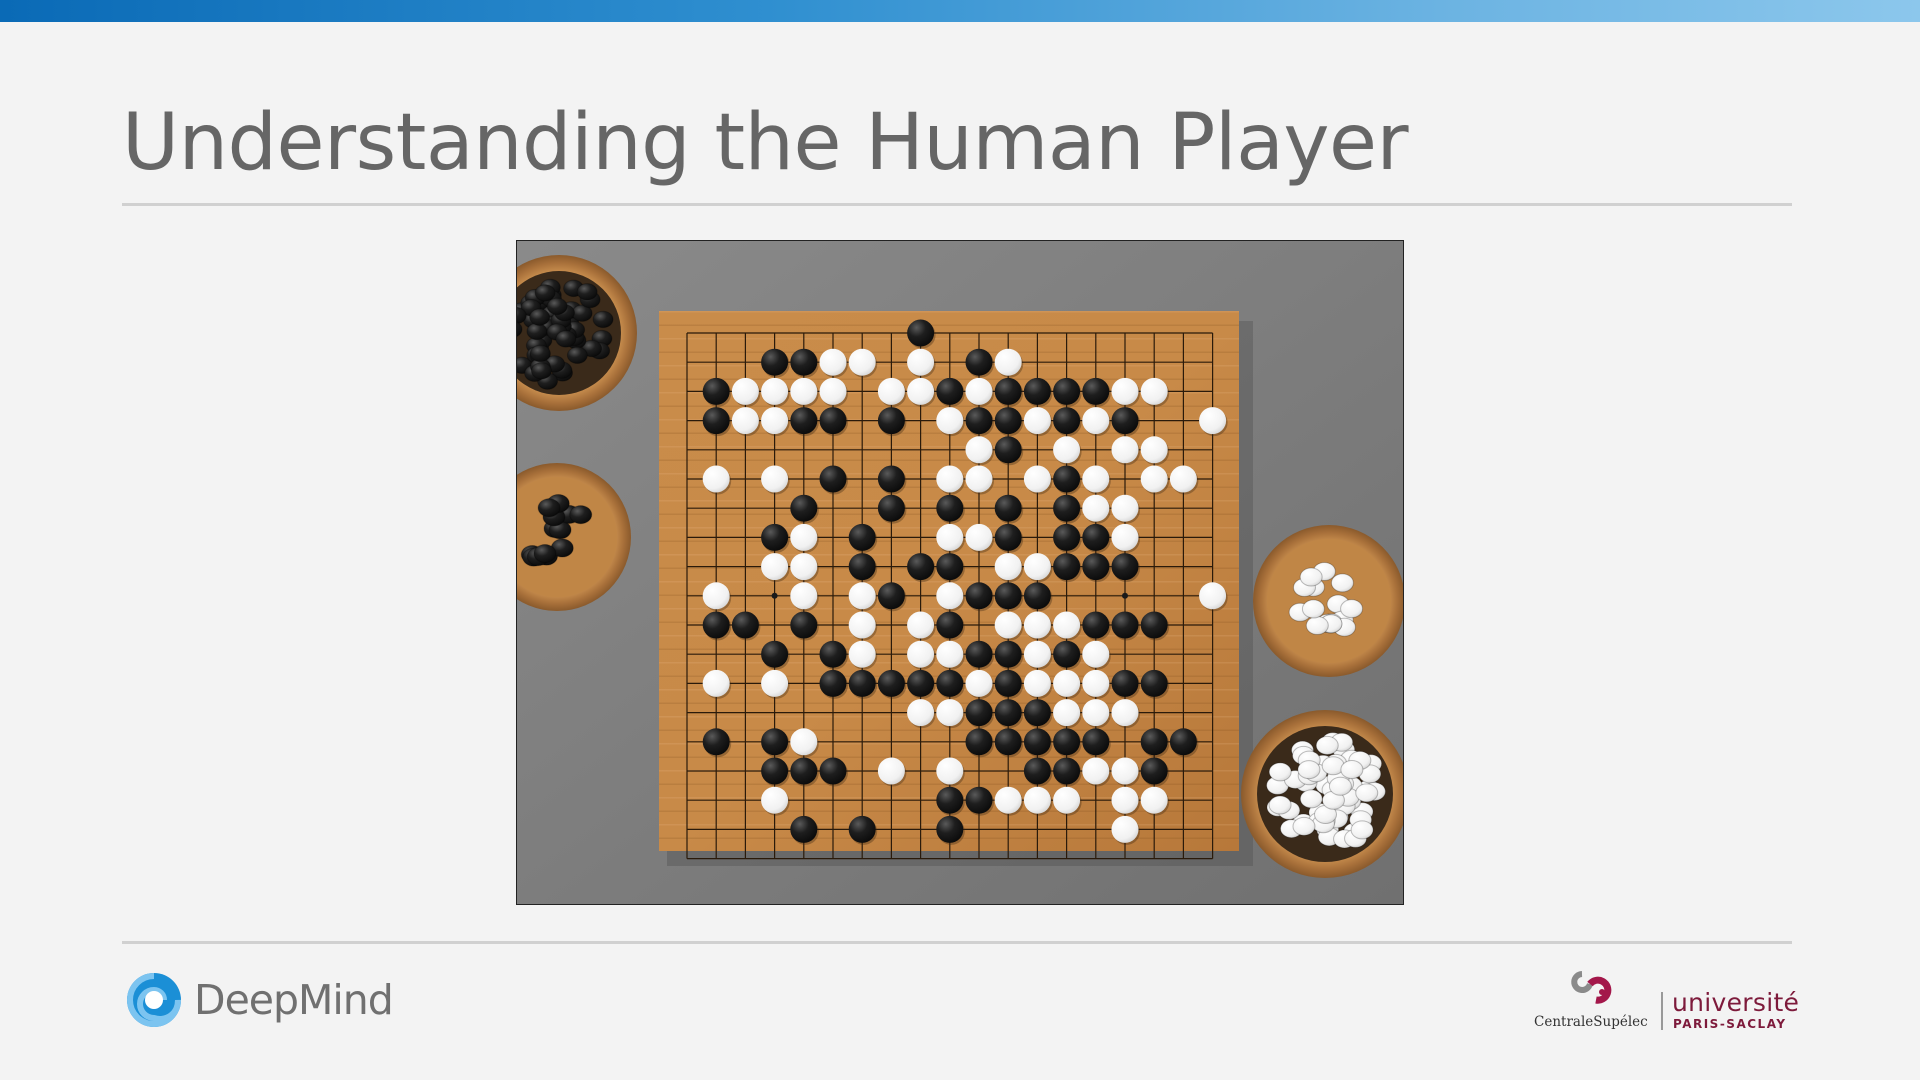 The height and width of the screenshot is (1080, 1920). I want to click on top-accent-bar, so click(960, 11).